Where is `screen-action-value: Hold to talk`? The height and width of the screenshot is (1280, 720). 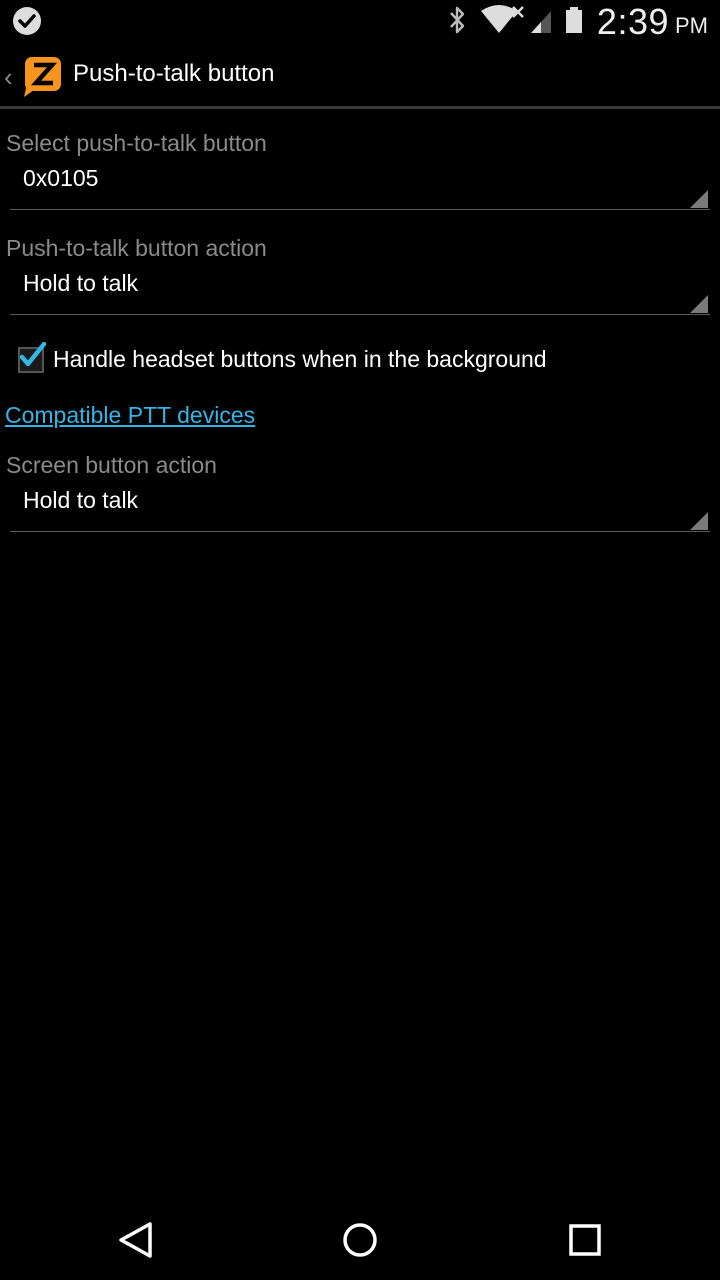
screen-action-value: Hold to talk is located at coordinates (81, 500).